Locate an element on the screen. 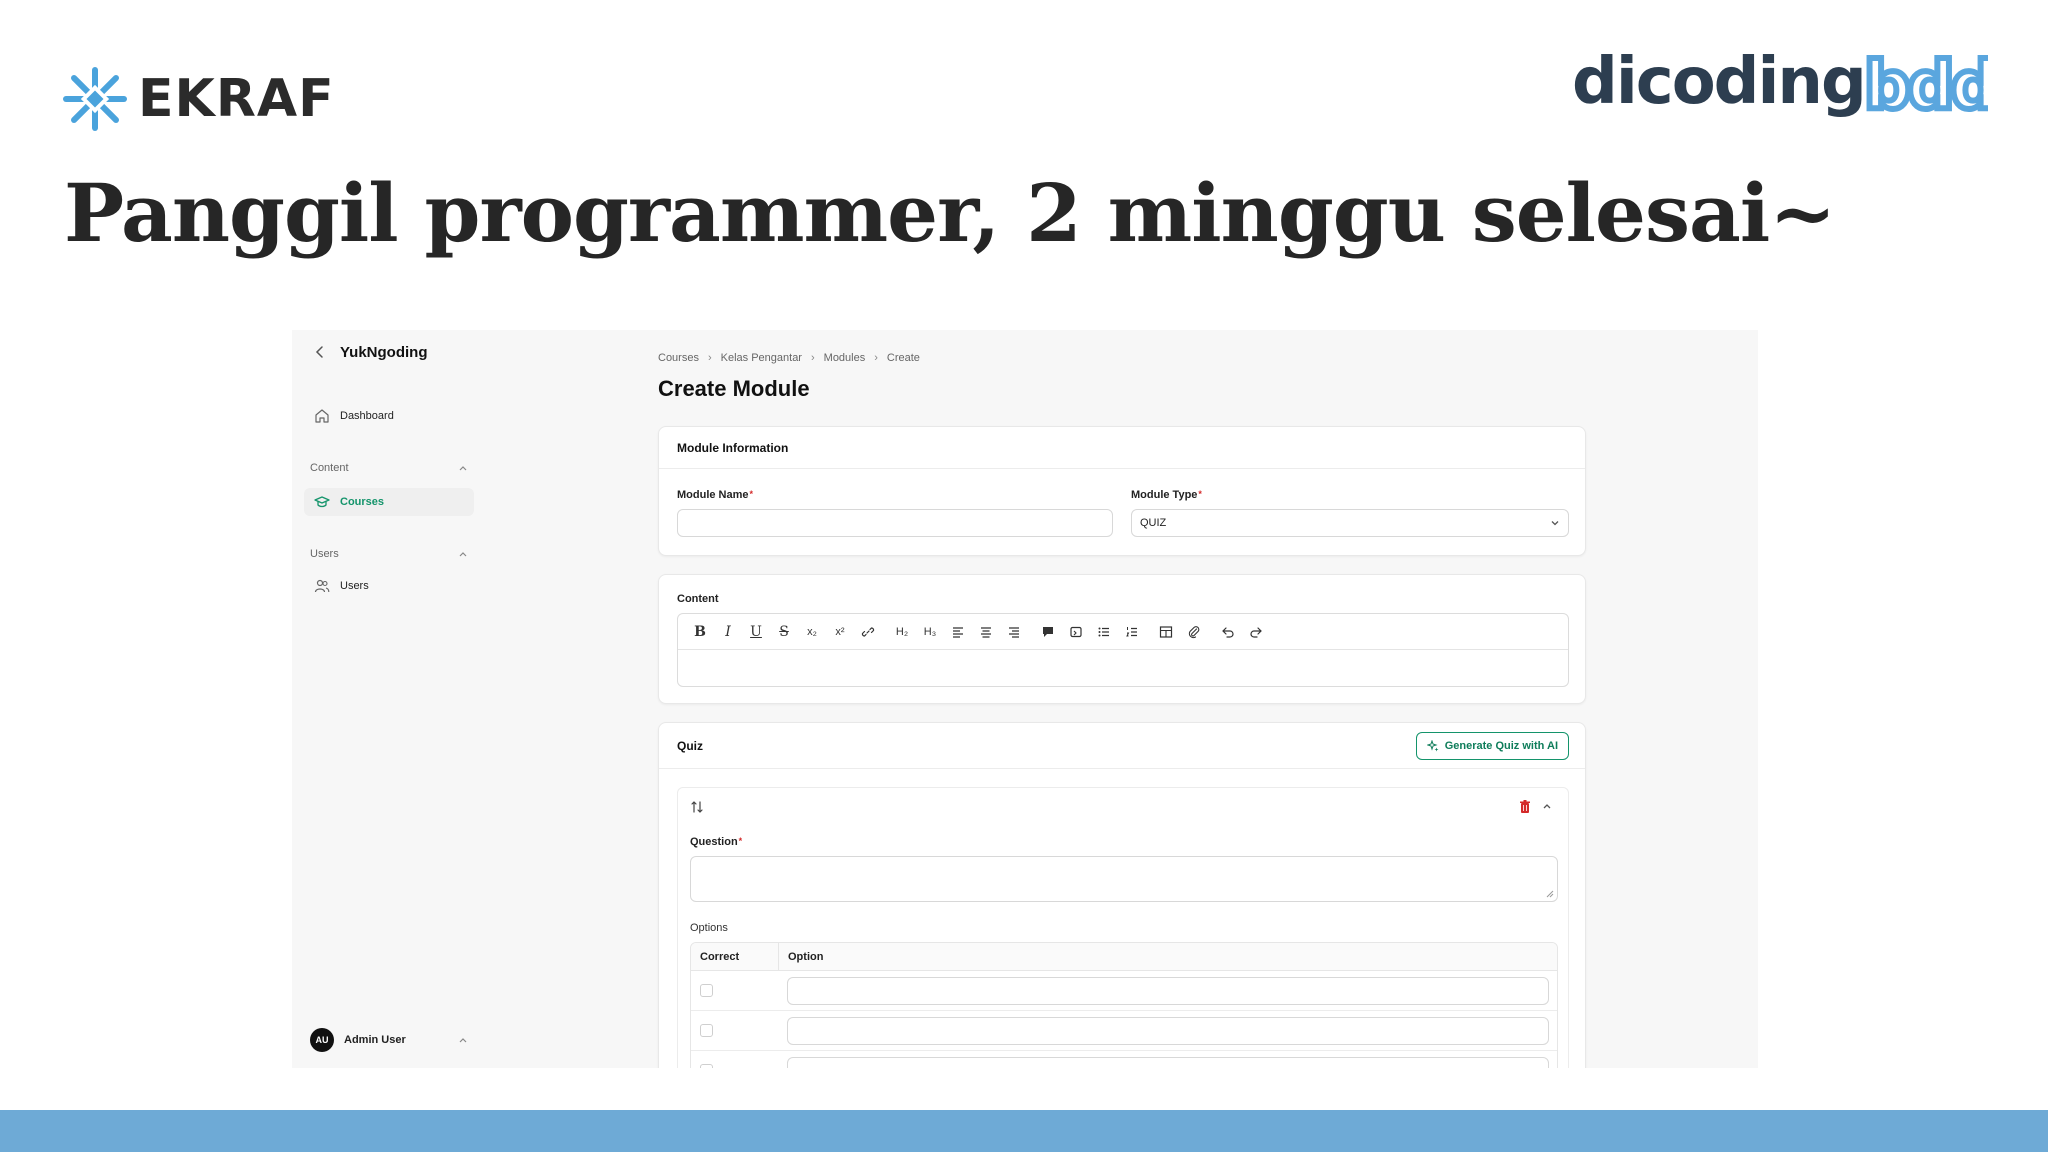 The image size is (2048, 1152). sidebar-item-label: Users is located at coordinates (354, 586).